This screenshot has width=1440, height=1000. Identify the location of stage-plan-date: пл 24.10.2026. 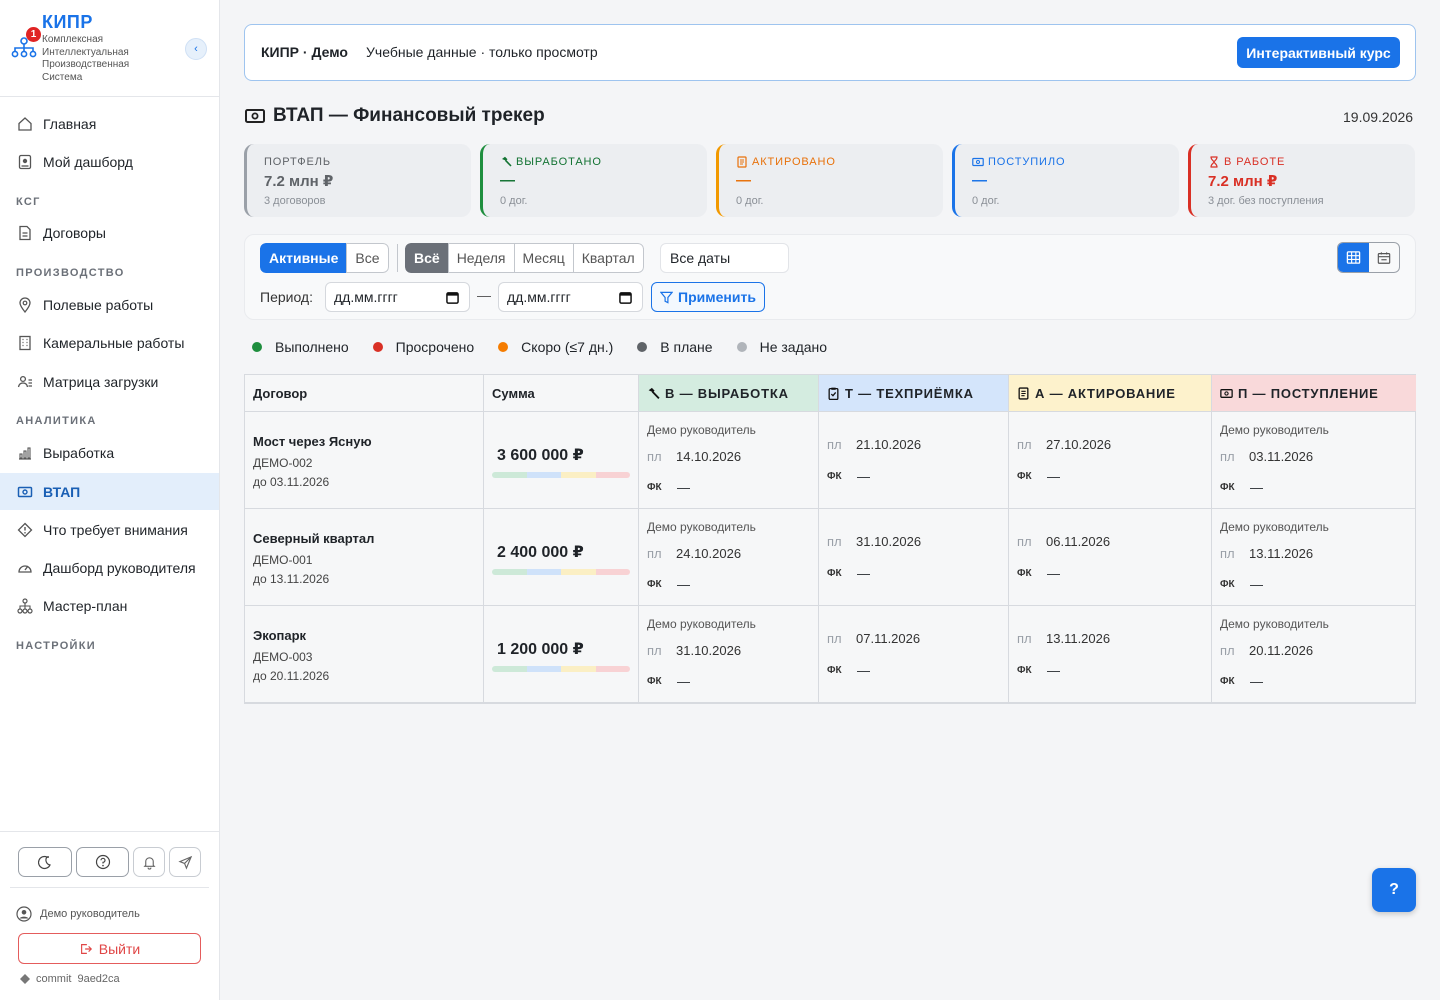
(694, 553).